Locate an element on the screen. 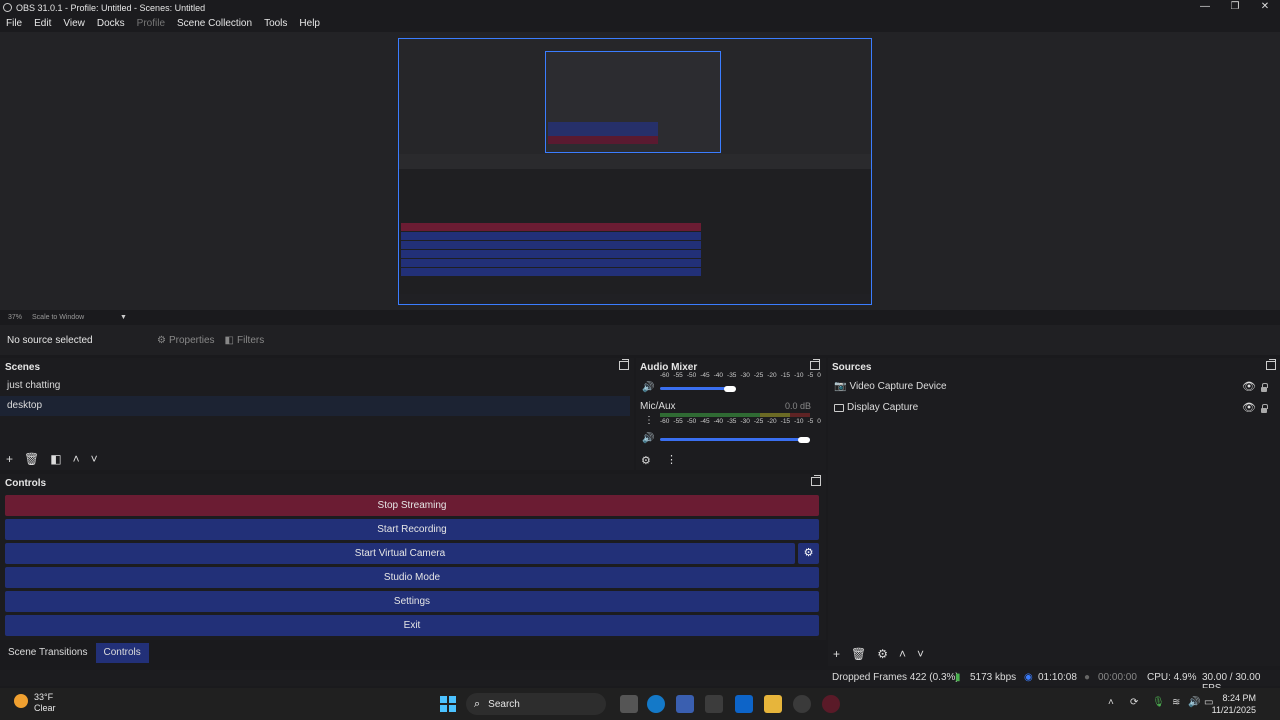 The width and height of the screenshot is (1280, 720). menu-view: View is located at coordinates (74, 23).